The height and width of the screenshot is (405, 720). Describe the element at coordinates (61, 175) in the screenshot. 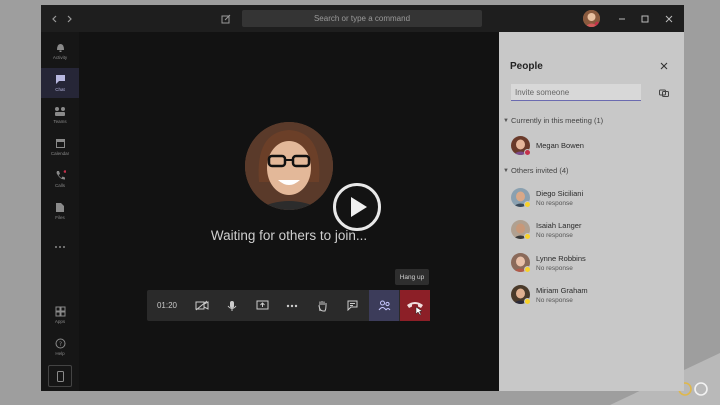

I see `phone-icon` at that location.